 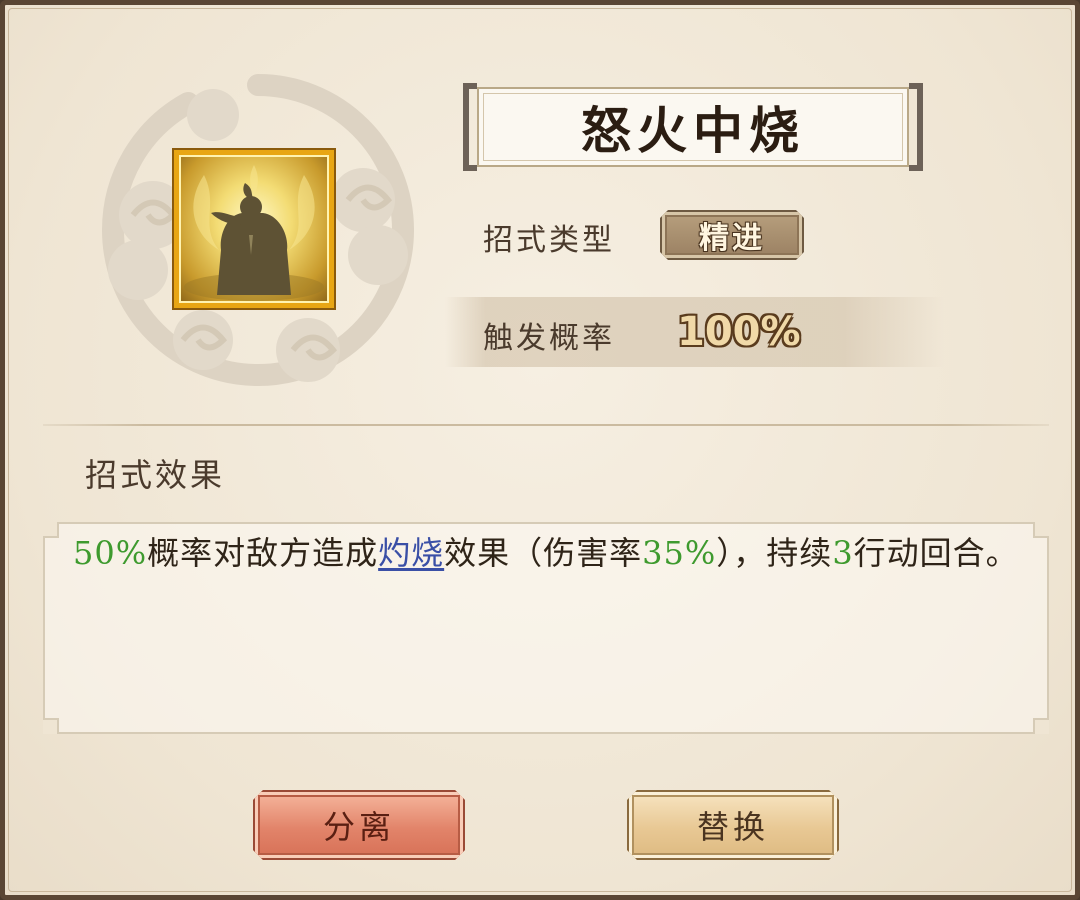 I want to click on skill-name: 怒火中烧, so click(x=693, y=130).